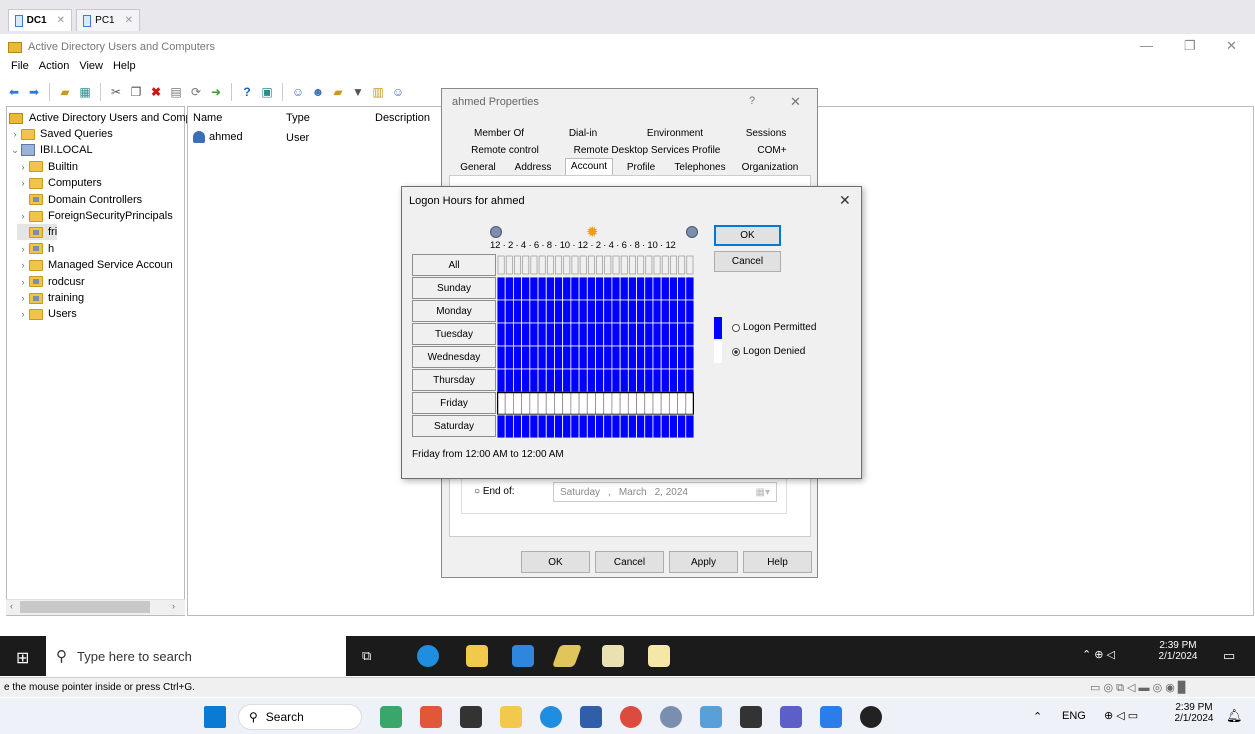 This screenshot has height=734, width=1255. I want to click on tab-environment: Environment, so click(675, 133).